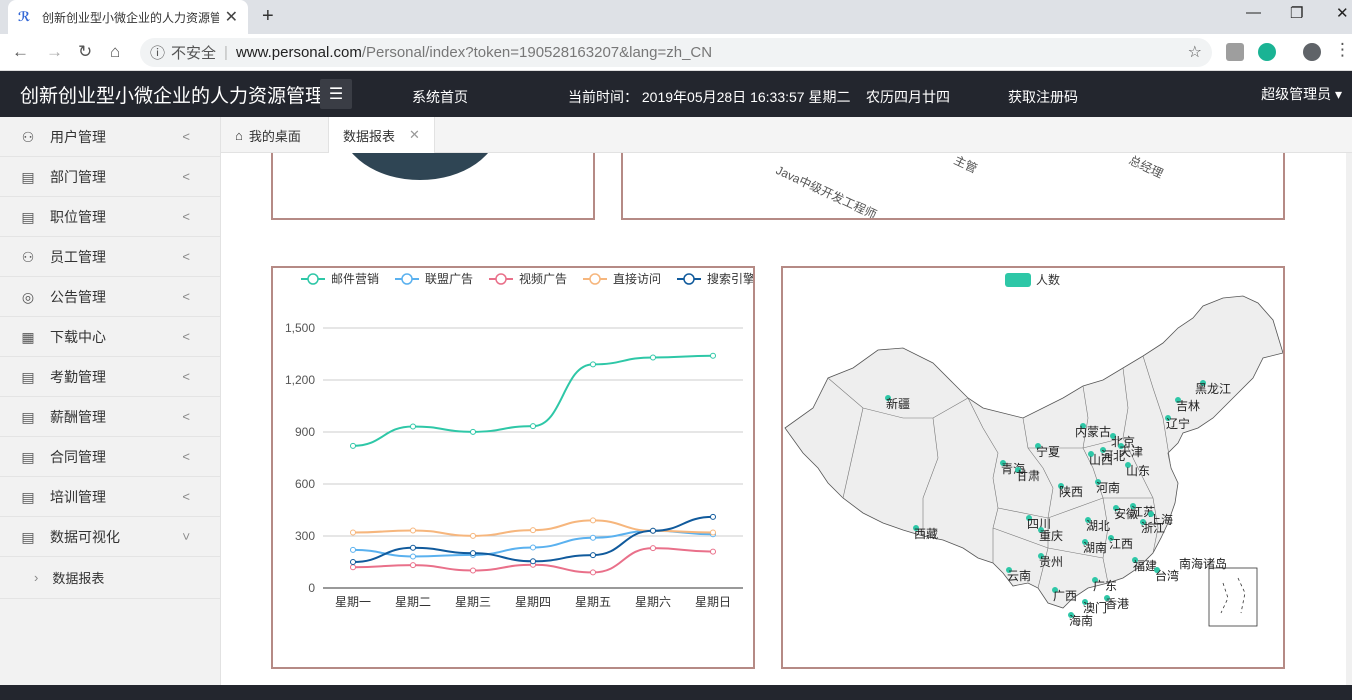  Describe the element at coordinates (20, 52) in the screenshot. I see `back-icon: ←` at that location.